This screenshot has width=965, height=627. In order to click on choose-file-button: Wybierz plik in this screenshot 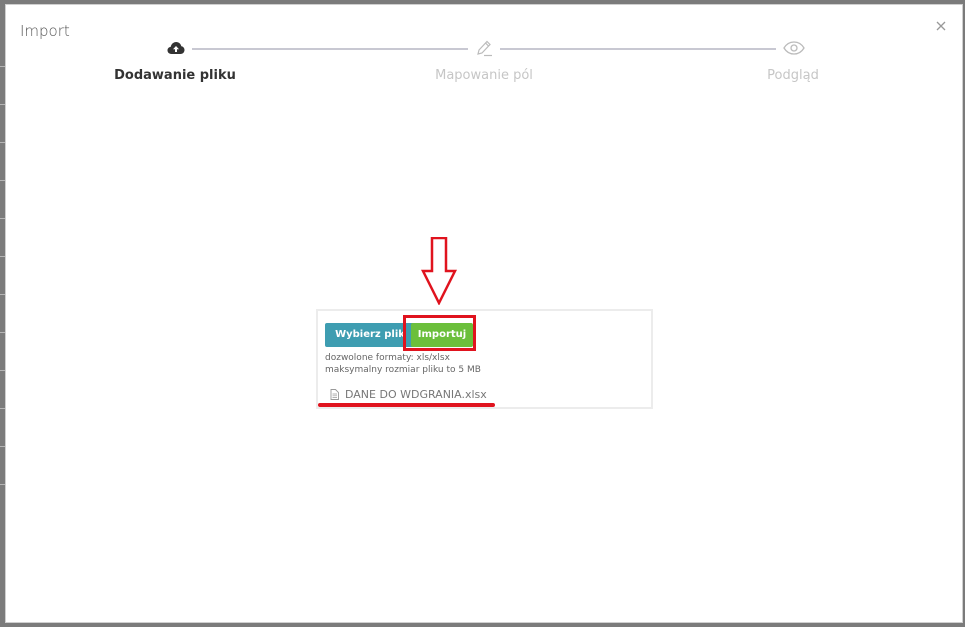, I will do `click(370, 335)`.